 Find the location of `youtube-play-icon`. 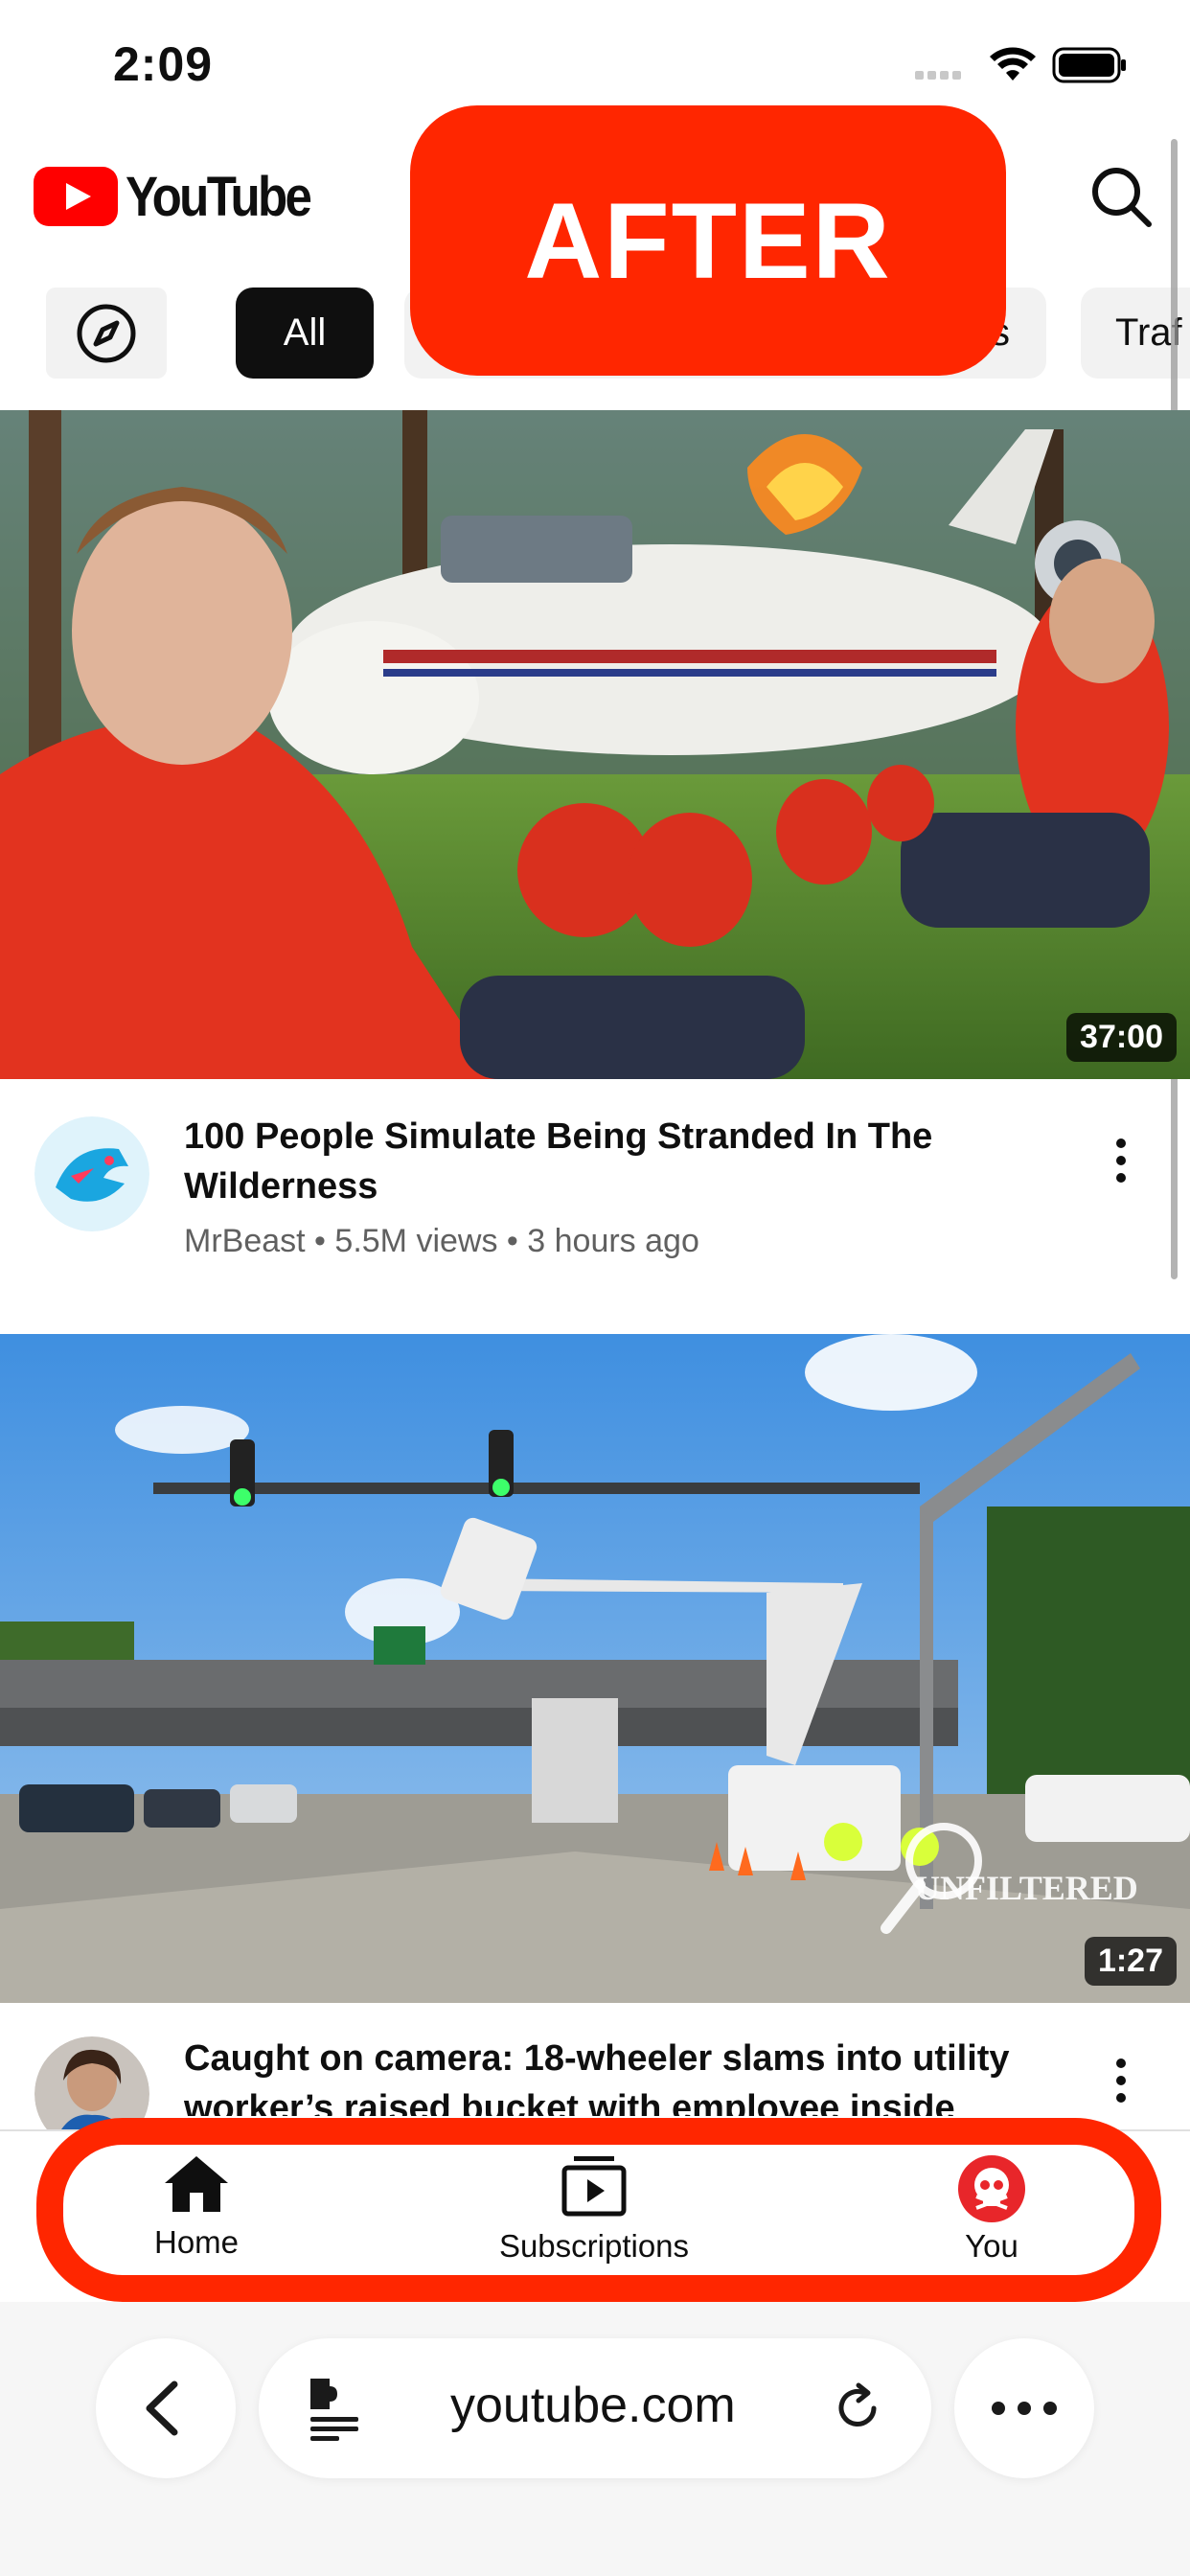

youtube-play-icon is located at coordinates (76, 196).